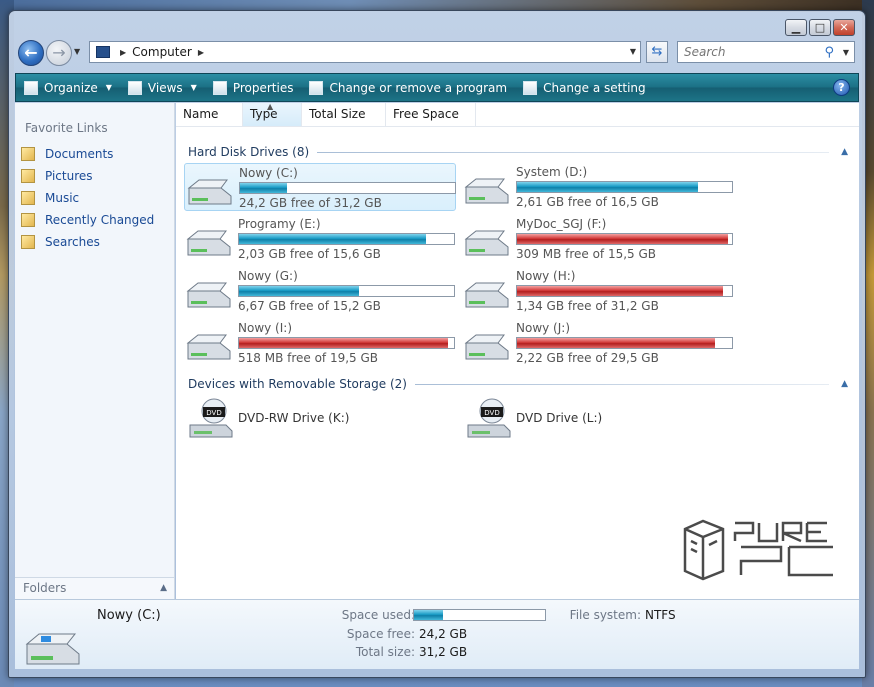  I want to click on drive-name: Programy (E:), so click(279, 224).